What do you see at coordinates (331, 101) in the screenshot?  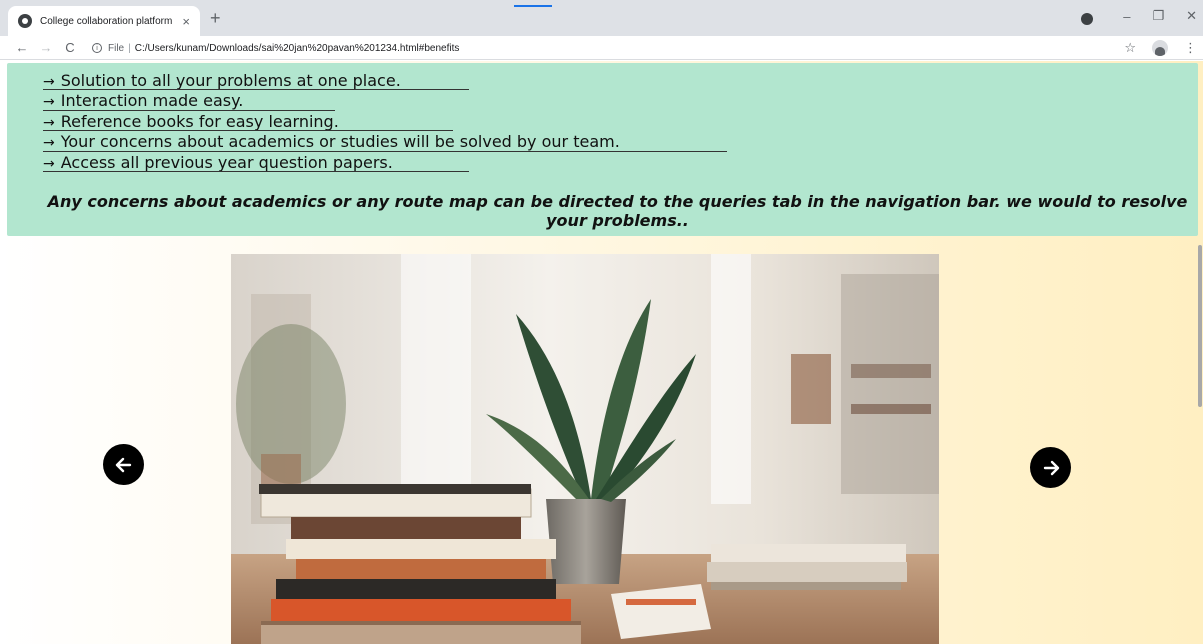 I see `benefit-item: → Interaction made easy.` at bounding box center [331, 101].